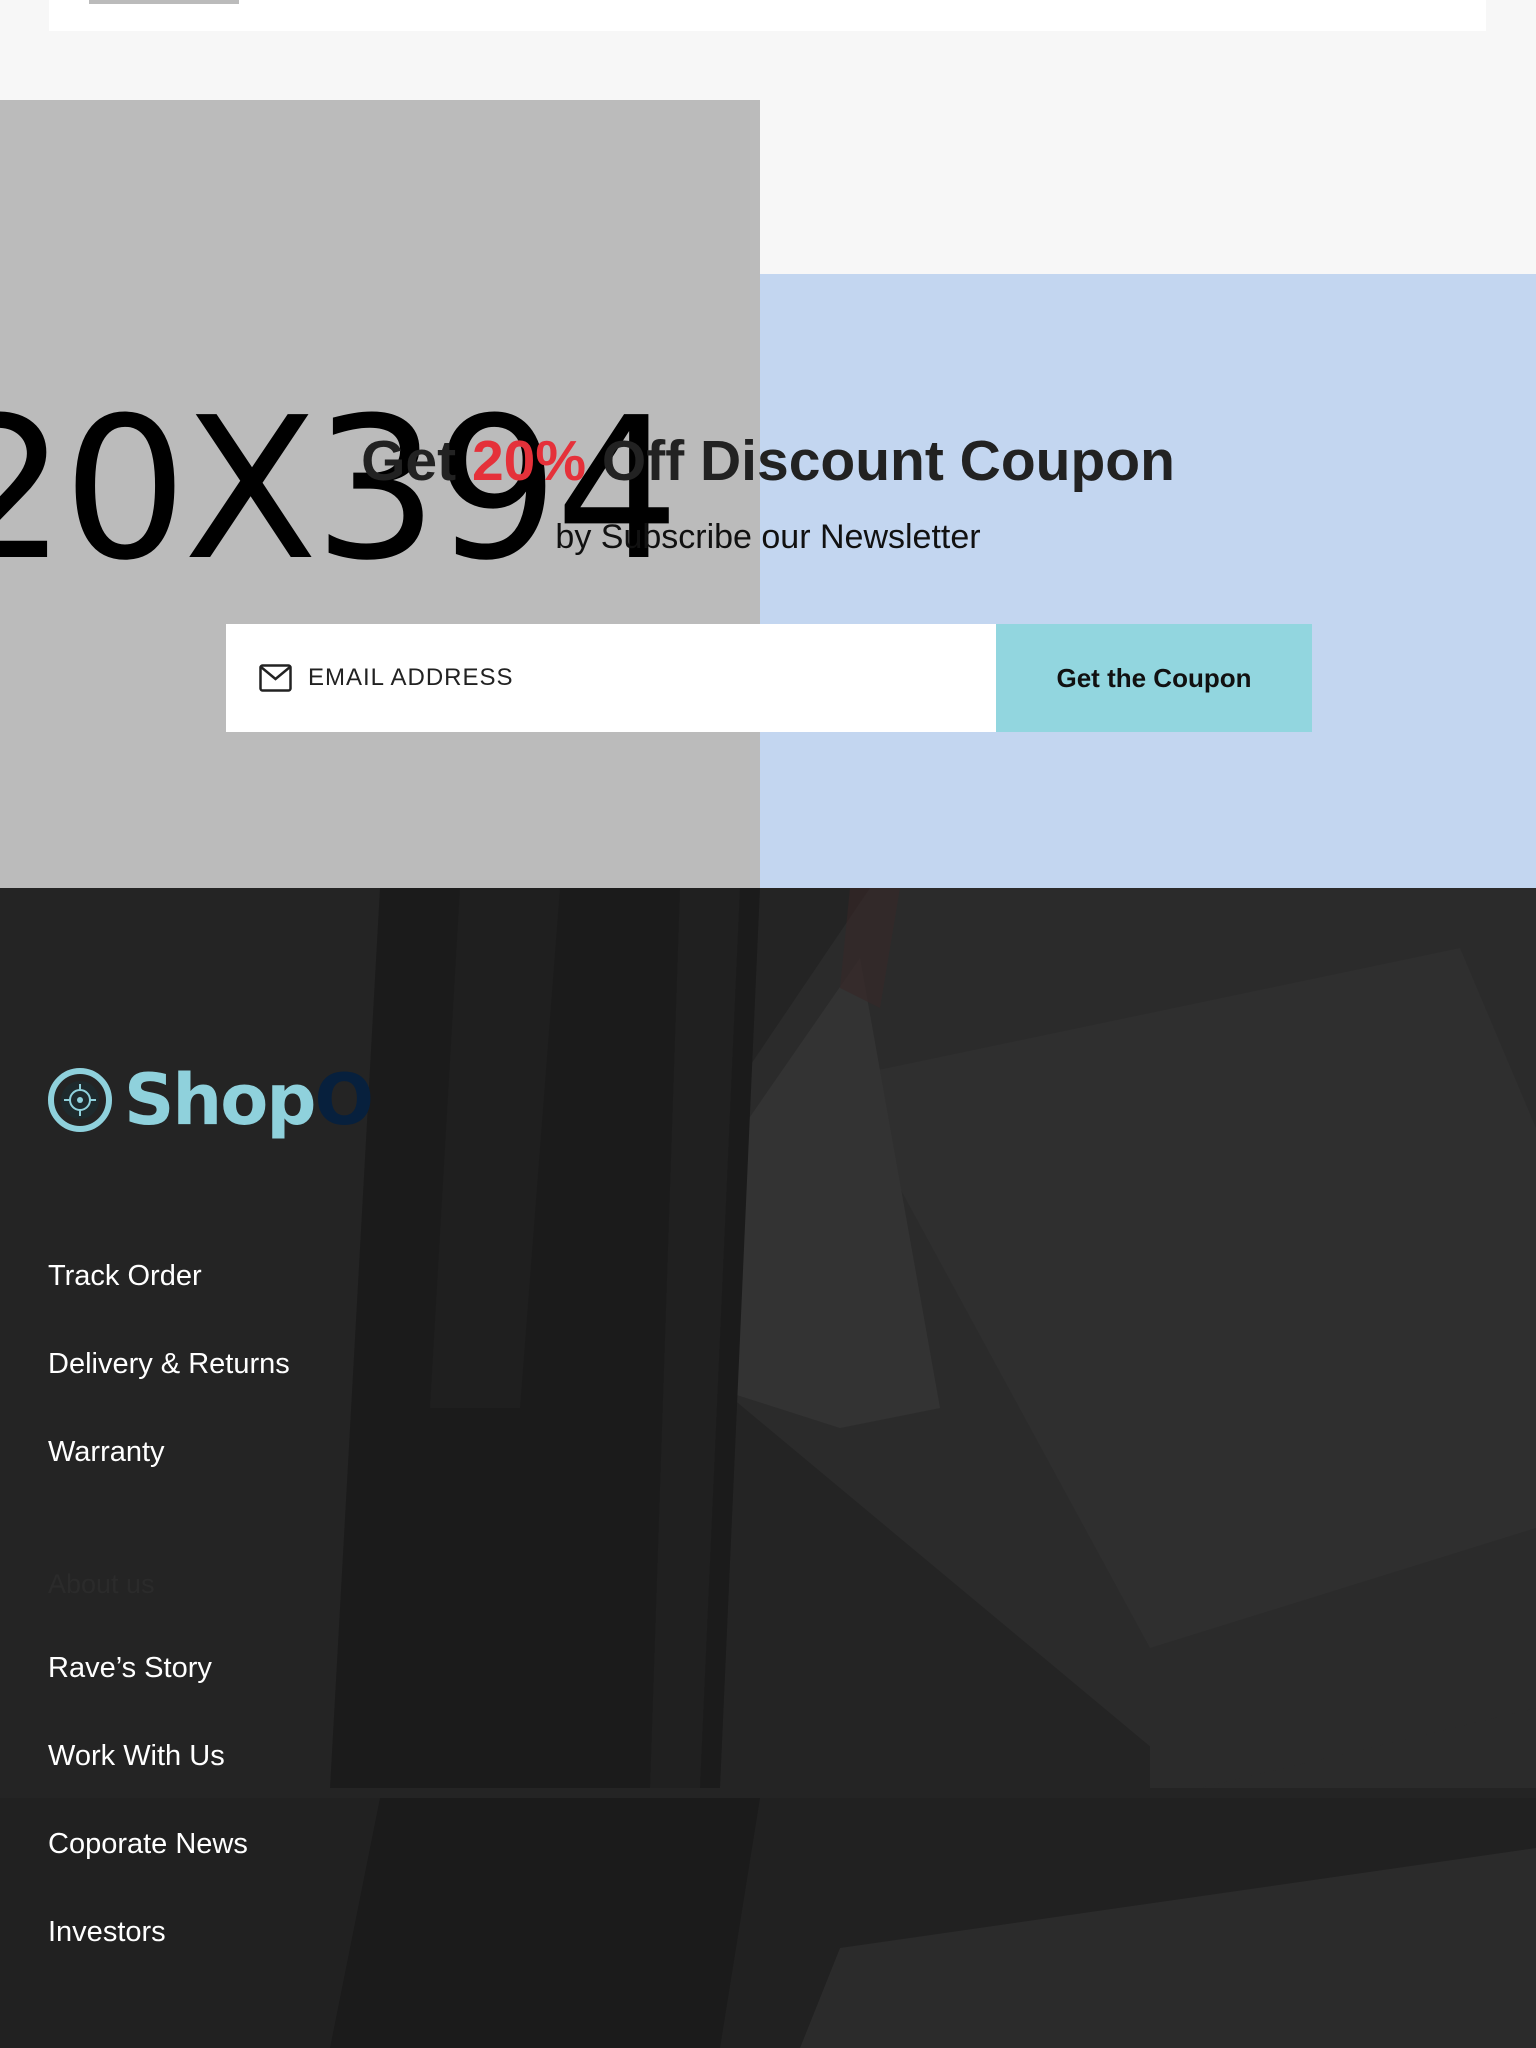 The image size is (1536, 2048). What do you see at coordinates (768, 537) in the screenshot?
I see `promo-subheadline: by Subscribe our Newsletter` at bounding box center [768, 537].